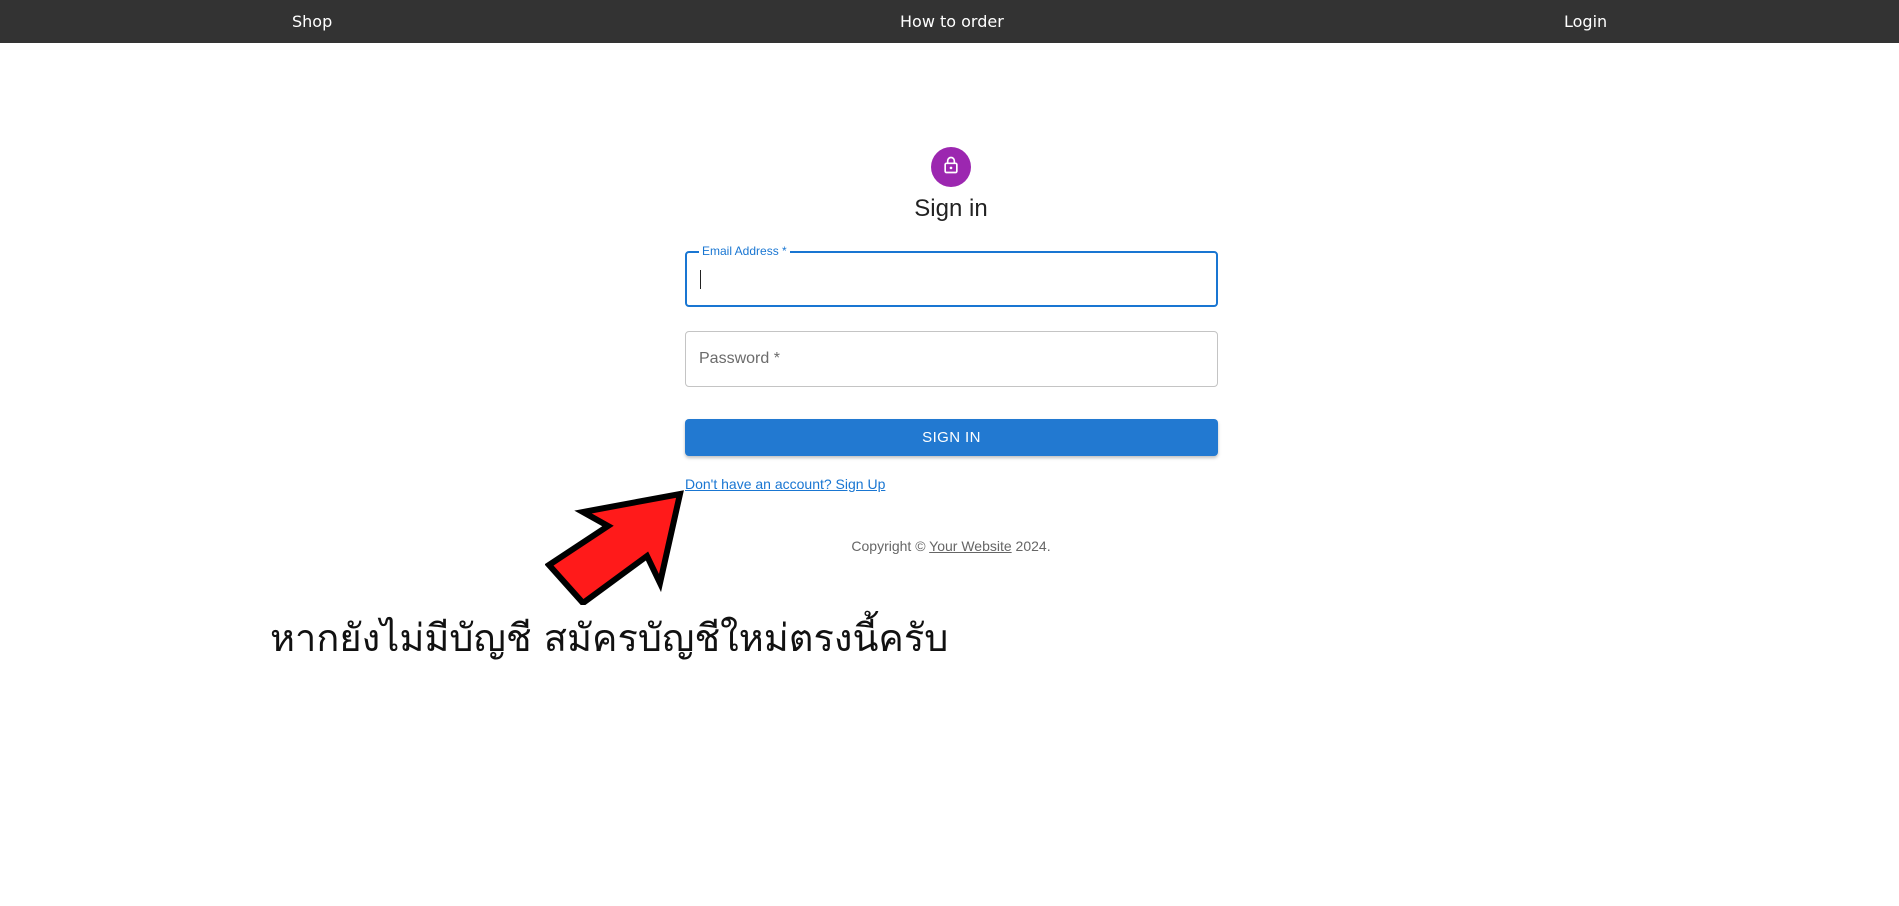 The height and width of the screenshot is (906, 1899). Describe the element at coordinates (970, 546) in the screenshot. I see `your-website-link: Your Website` at that location.